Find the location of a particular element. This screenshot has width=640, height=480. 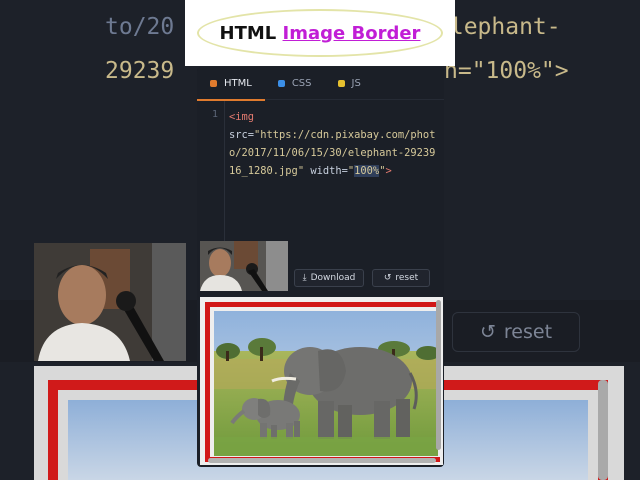

background-code-line-2-right: h="100%"> is located at coordinates (506, 71).